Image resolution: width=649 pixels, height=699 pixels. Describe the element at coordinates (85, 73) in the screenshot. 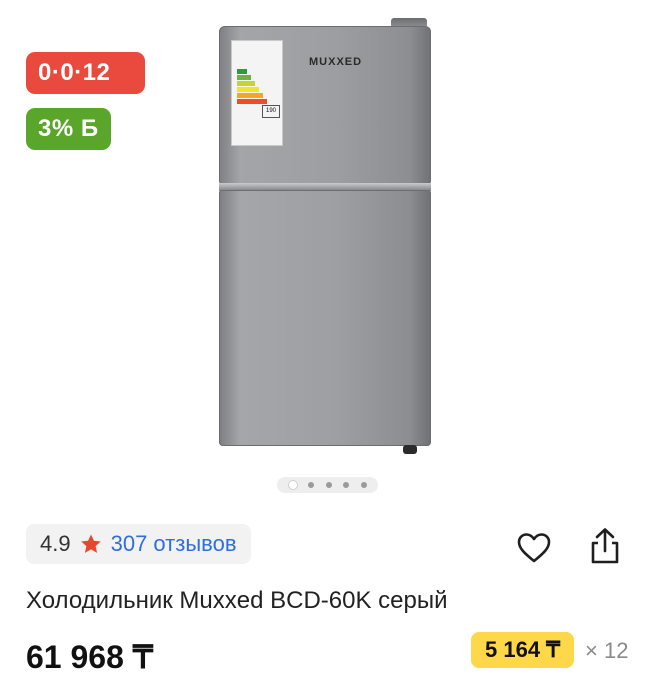

I see `installment-badge: 0·0·12` at that location.